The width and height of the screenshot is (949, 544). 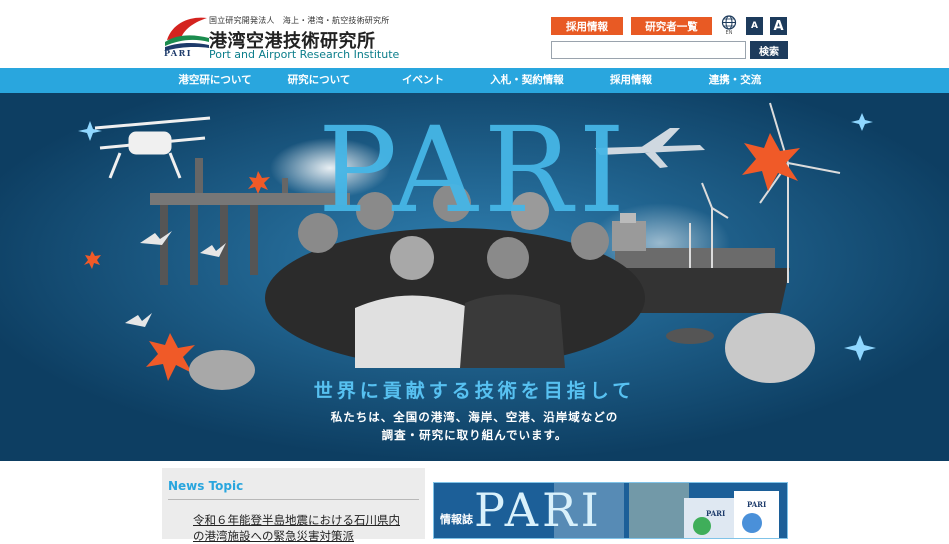 I want to click on hero-tagline: 世界に貢献する技術を目指して, so click(x=474, y=391).